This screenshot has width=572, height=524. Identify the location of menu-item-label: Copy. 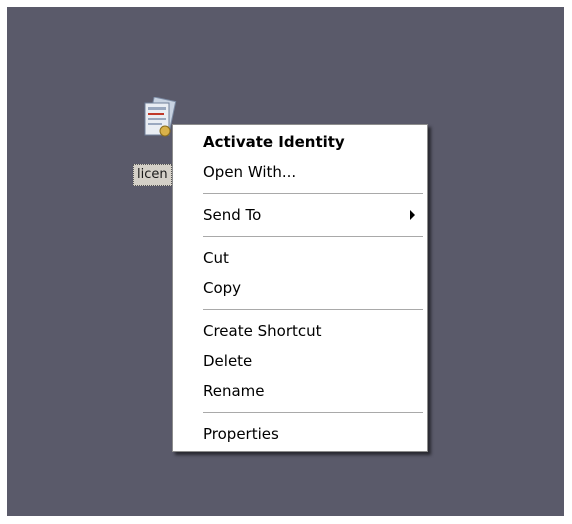
(222, 288).